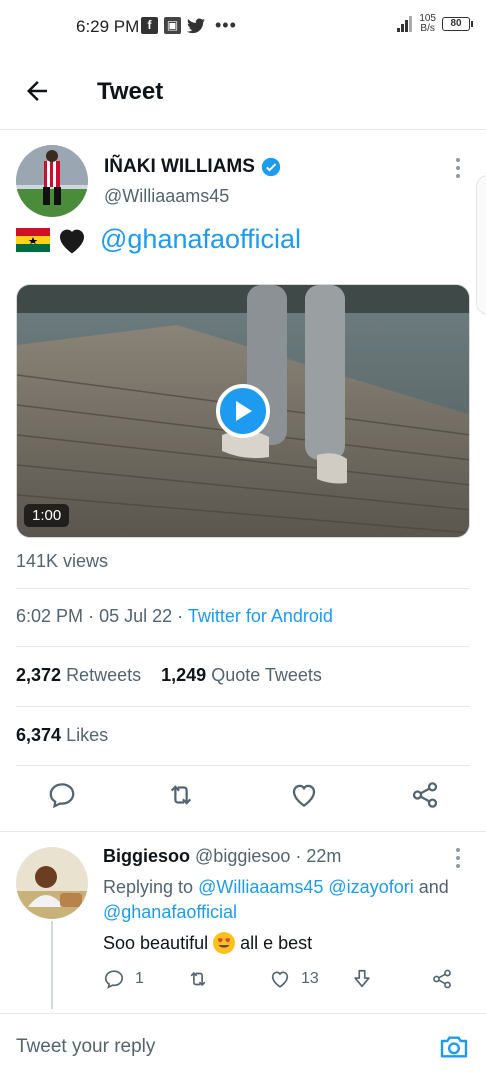 The width and height of the screenshot is (486, 1080). What do you see at coordinates (276, 942) in the screenshot?
I see `reply-text-part: all e best` at bounding box center [276, 942].